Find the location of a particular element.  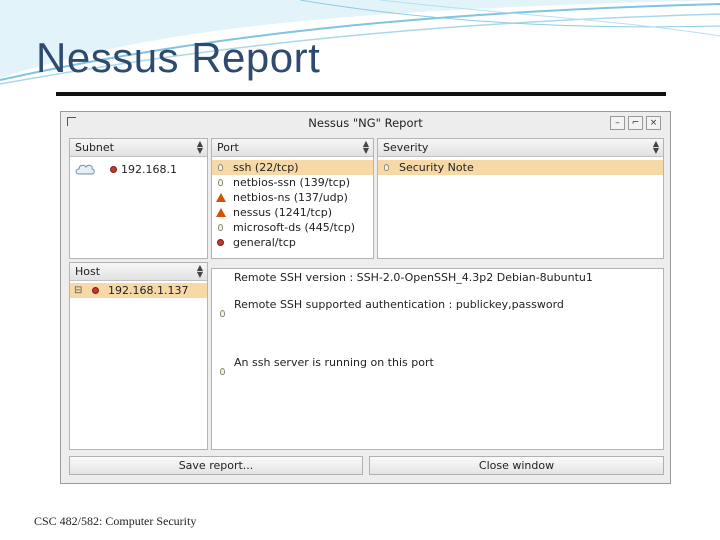

port-row: general/tcp is located at coordinates (292, 242).